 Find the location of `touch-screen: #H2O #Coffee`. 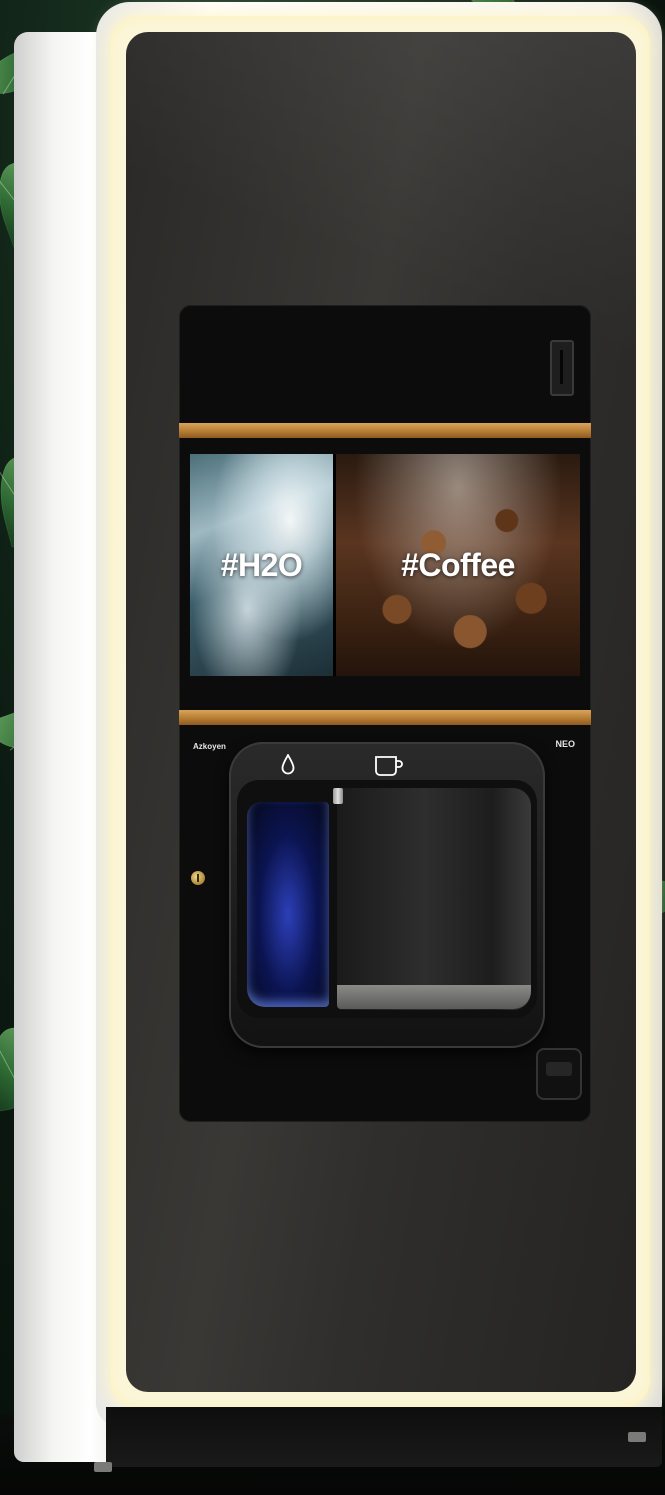

touch-screen: #H2O #Coffee is located at coordinates (385, 565).